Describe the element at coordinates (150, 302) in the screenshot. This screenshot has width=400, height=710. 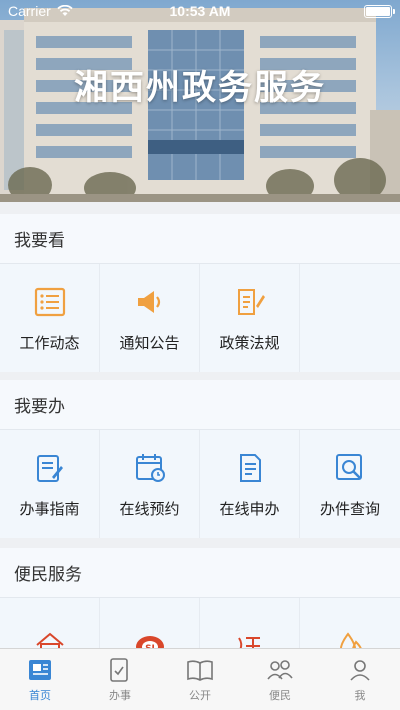
I see `megaphone-icon` at that location.